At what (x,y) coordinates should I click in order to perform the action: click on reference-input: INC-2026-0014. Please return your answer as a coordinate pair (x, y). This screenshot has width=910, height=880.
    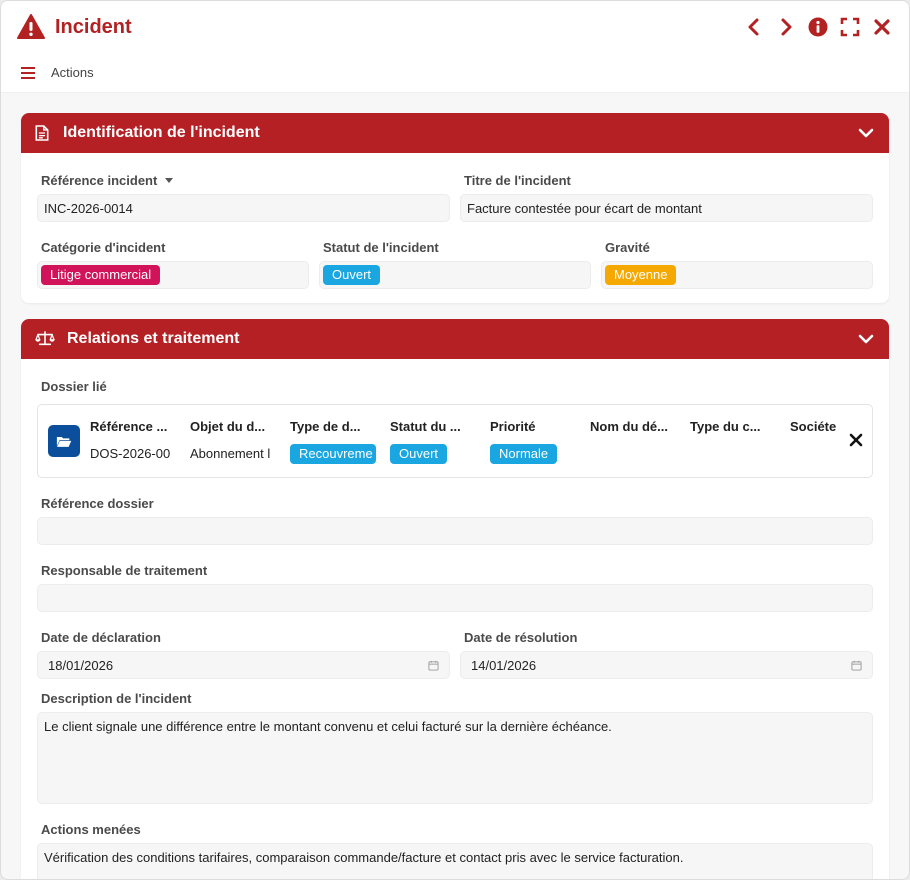
    Looking at the image, I should click on (243, 208).